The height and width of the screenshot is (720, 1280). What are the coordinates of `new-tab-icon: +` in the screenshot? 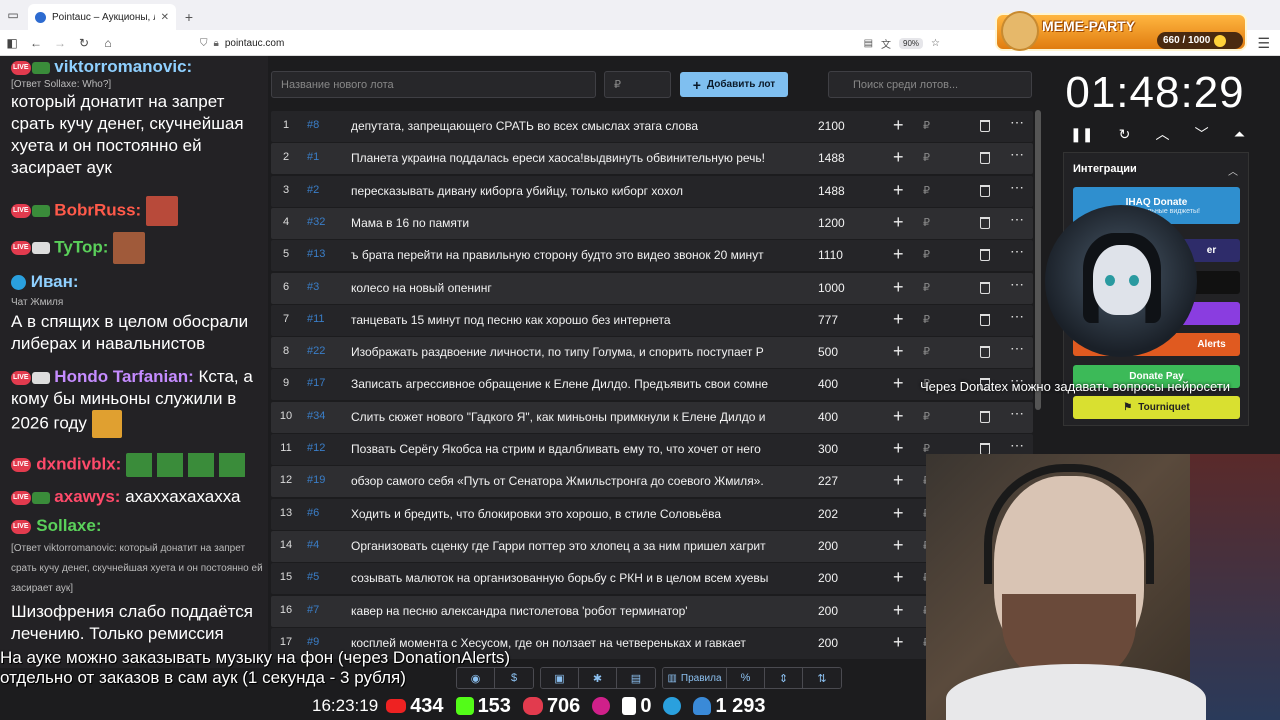 It's located at (189, 17).